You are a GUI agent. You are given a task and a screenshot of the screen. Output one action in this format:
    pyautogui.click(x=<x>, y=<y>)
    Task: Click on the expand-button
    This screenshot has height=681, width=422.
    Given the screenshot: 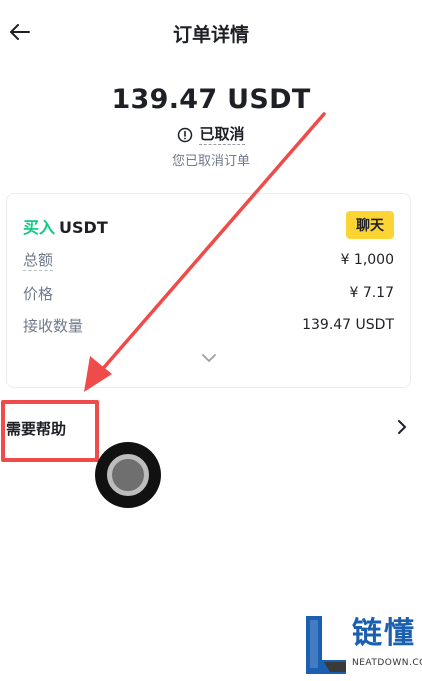 What is the action you would take?
    pyautogui.click(x=209, y=357)
    